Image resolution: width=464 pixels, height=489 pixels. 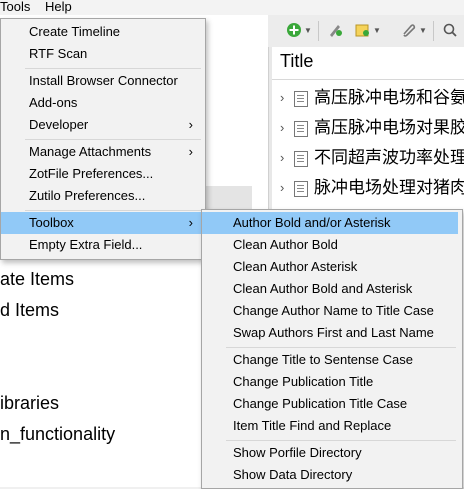 What do you see at coordinates (103, 54) in the screenshot?
I see `menu-item-rtf-scan: RTF Scan` at bounding box center [103, 54].